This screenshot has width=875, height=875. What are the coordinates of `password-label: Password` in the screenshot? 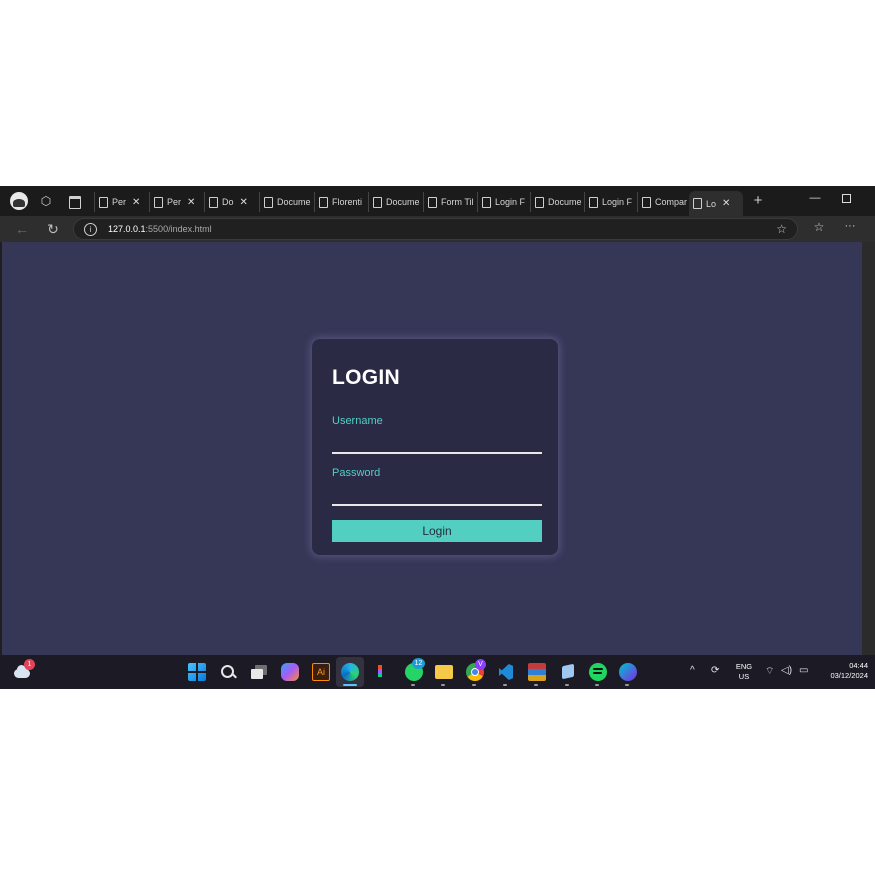 It's located at (356, 473).